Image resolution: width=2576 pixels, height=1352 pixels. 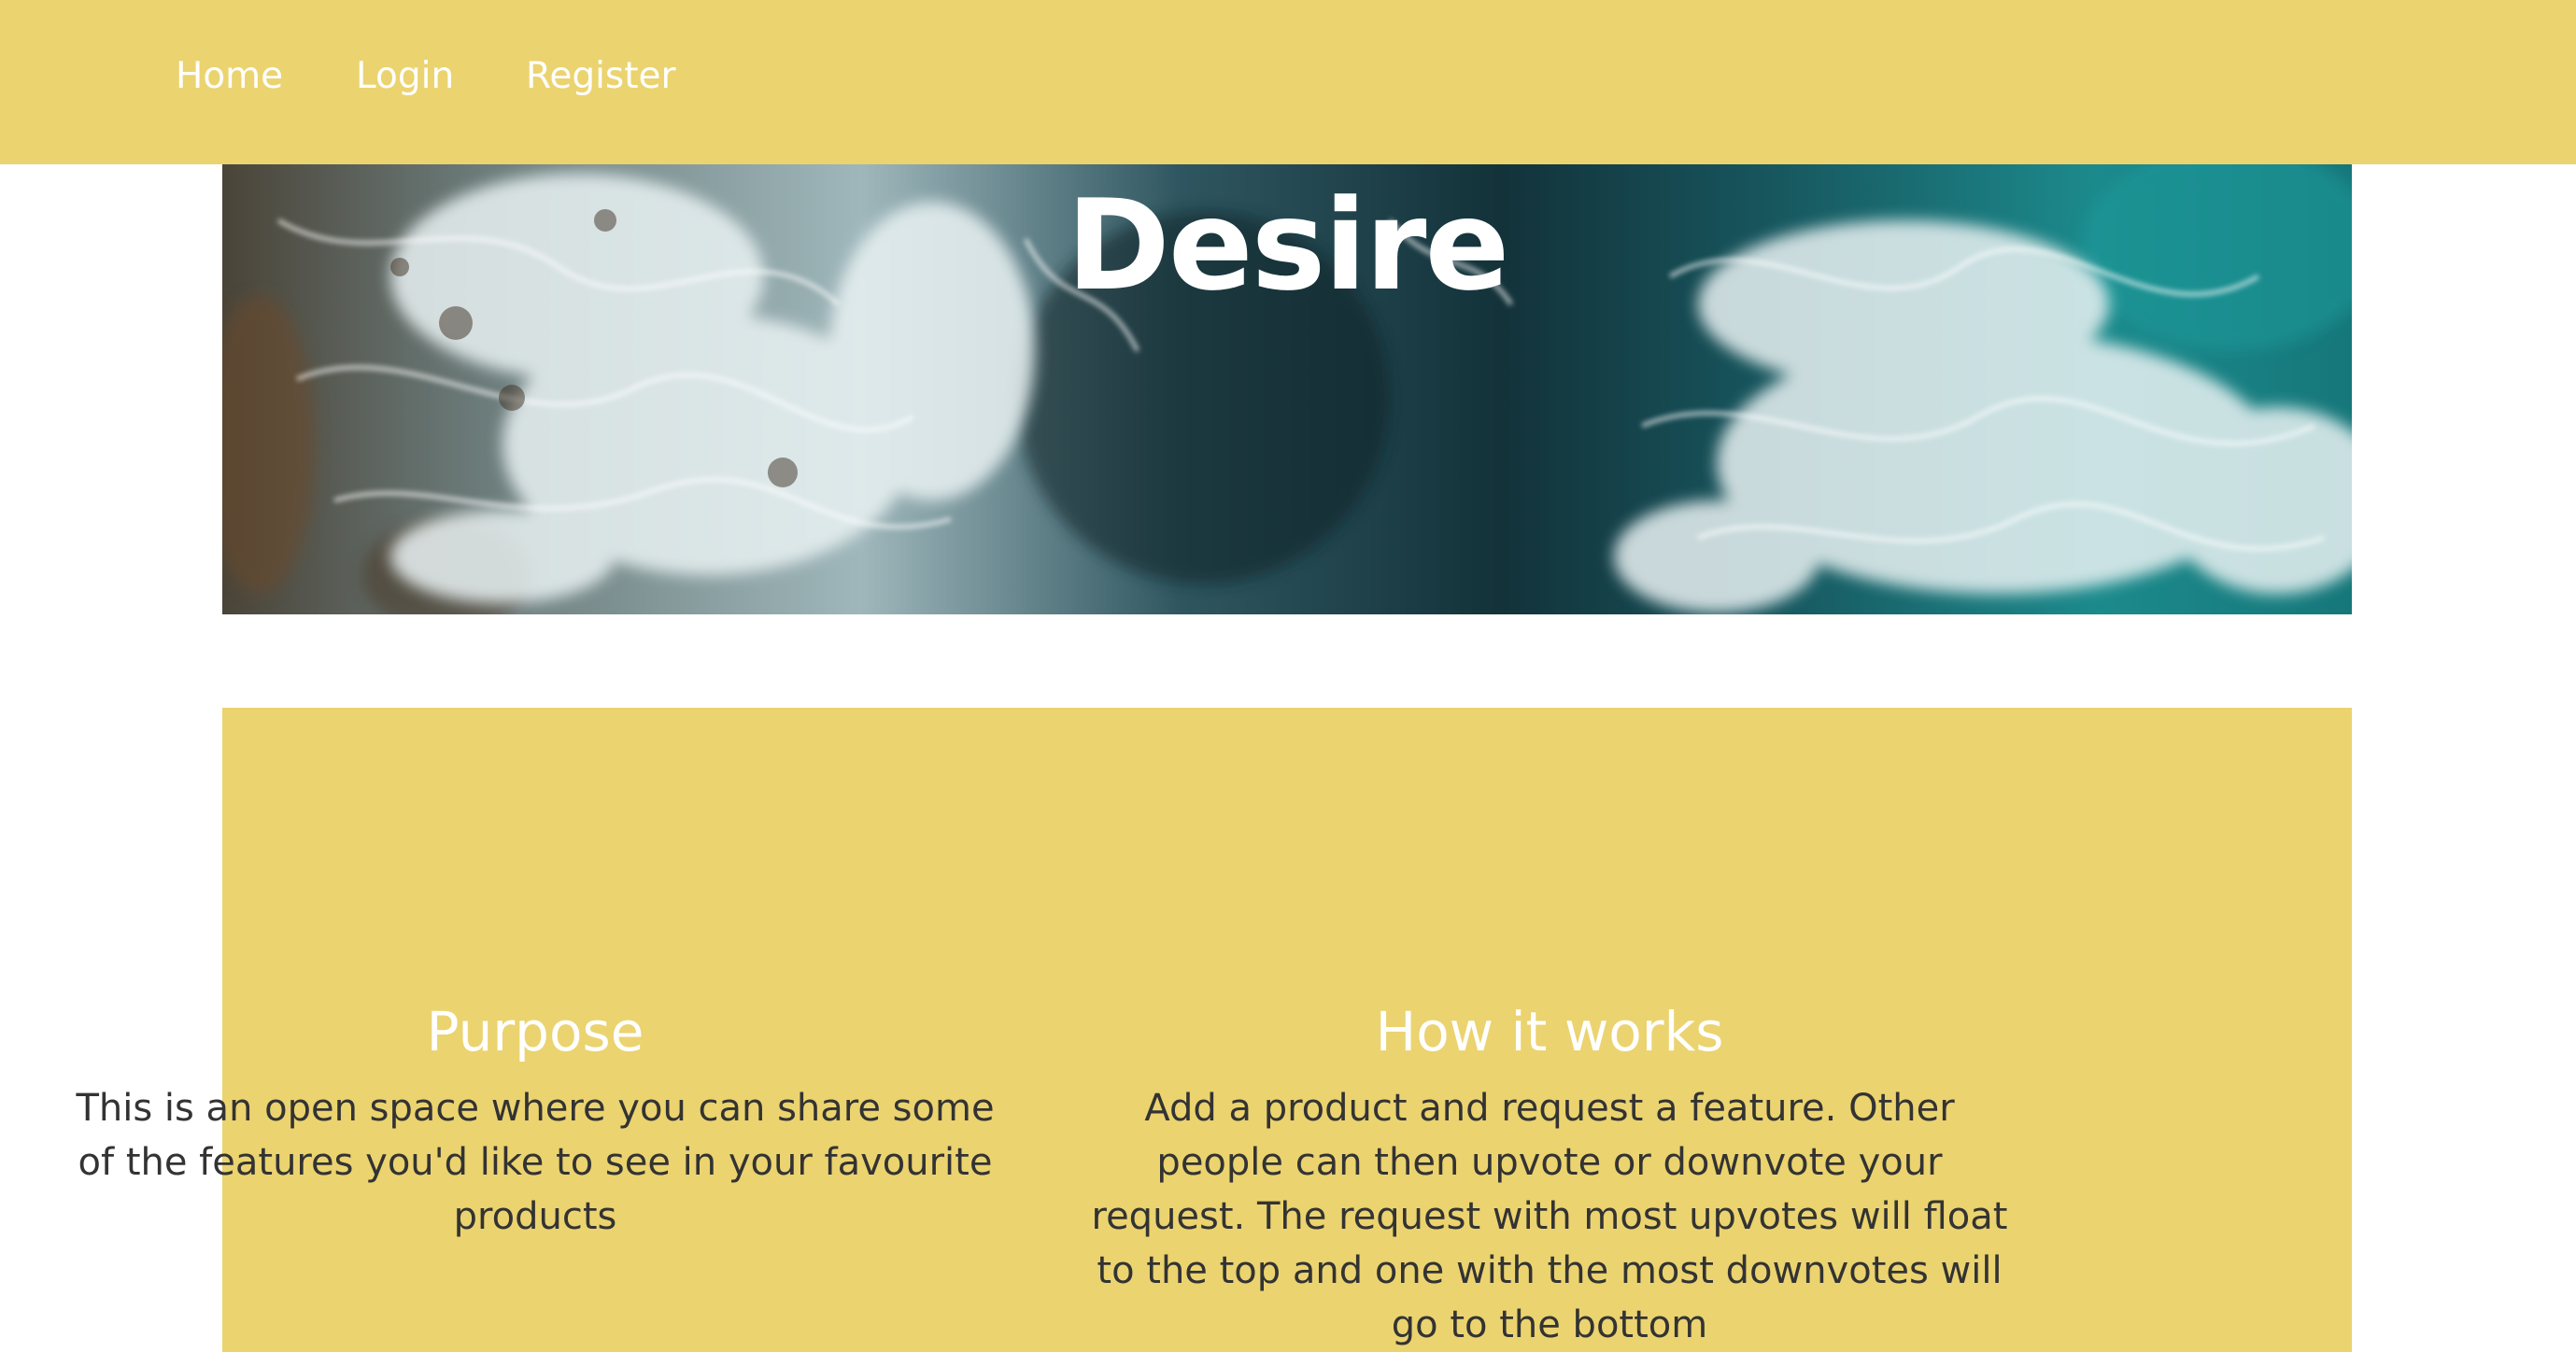 What do you see at coordinates (601, 76) in the screenshot?
I see `nav-register-link: Register` at bounding box center [601, 76].